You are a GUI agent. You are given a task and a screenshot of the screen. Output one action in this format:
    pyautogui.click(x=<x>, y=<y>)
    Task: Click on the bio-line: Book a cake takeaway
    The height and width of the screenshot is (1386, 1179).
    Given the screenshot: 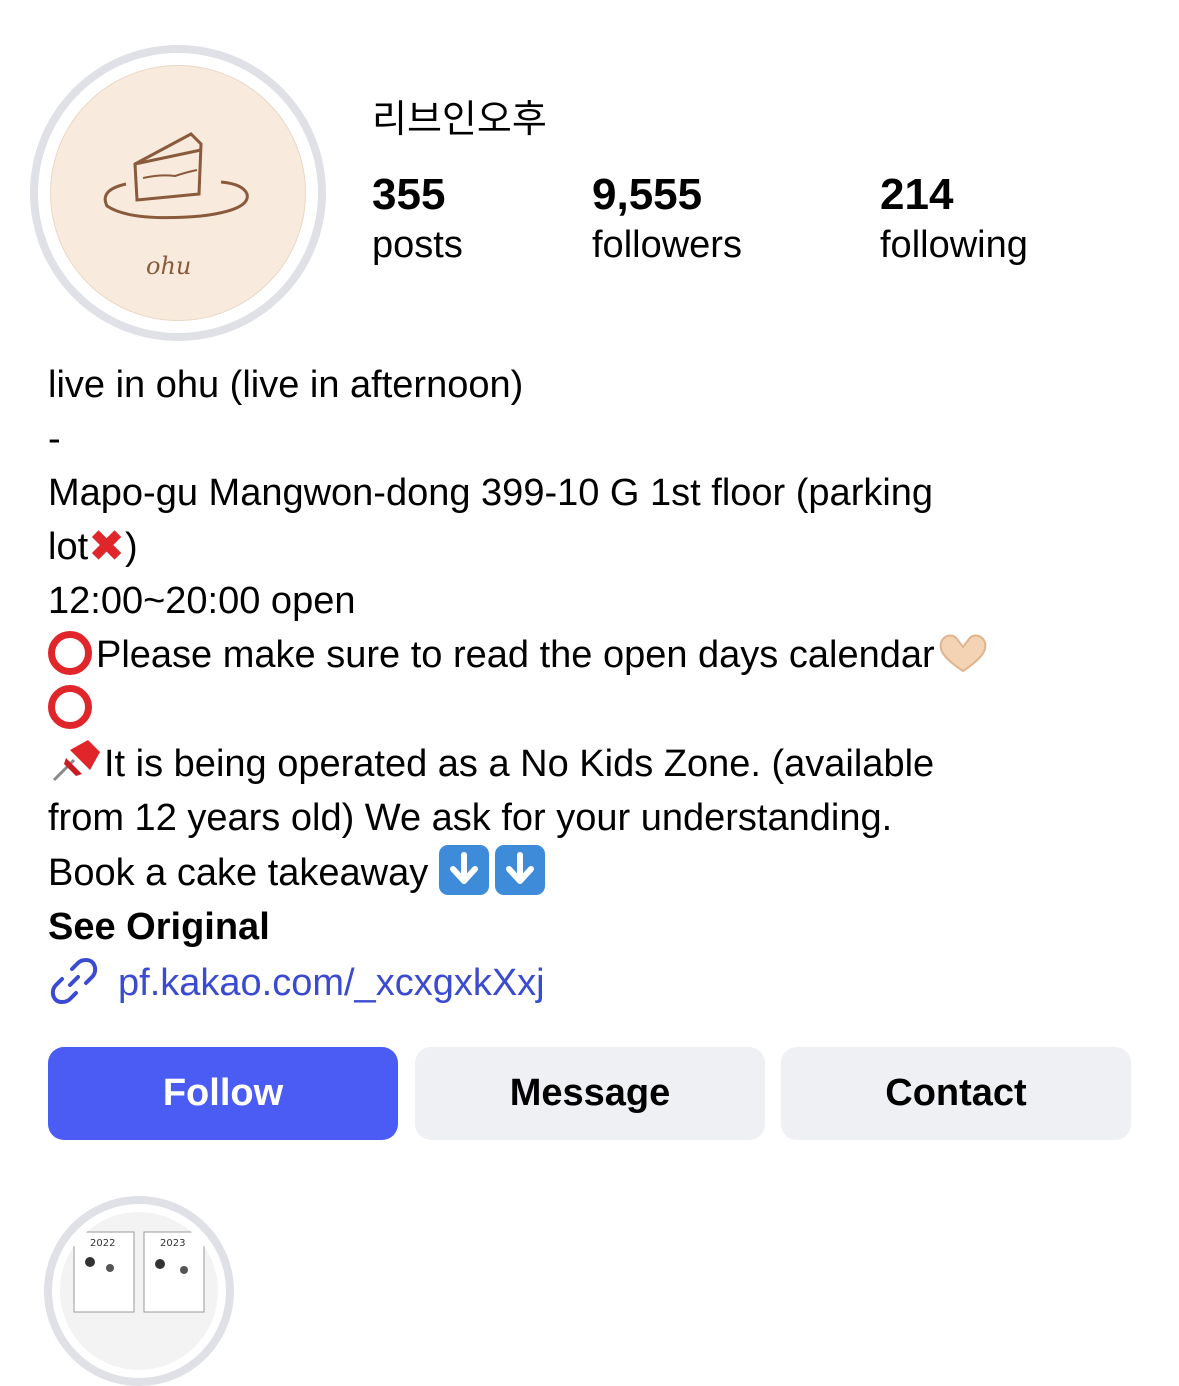 What is the action you would take?
    pyautogui.click(x=598, y=872)
    